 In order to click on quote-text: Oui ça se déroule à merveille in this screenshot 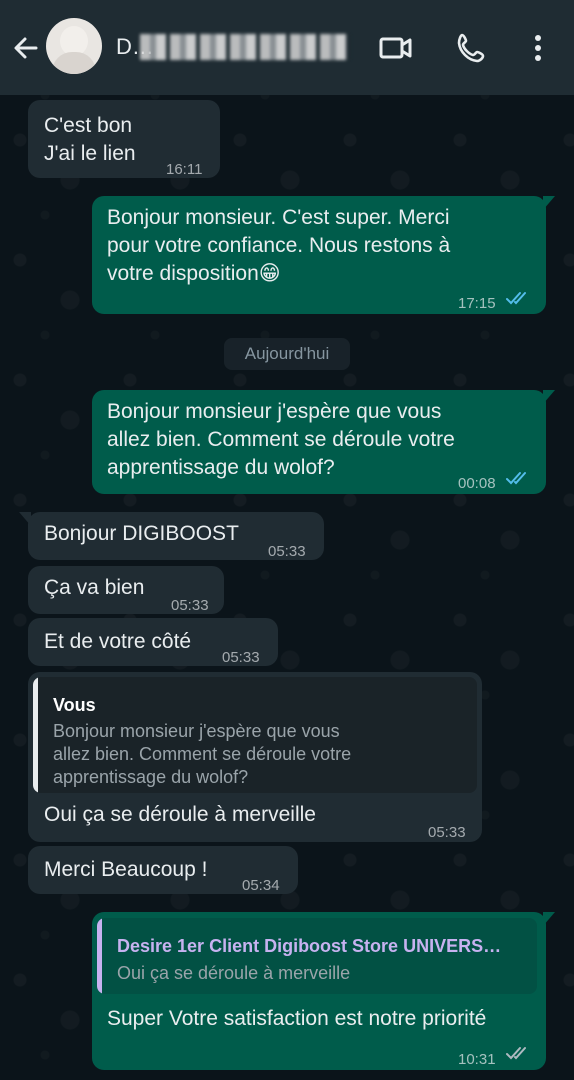, I will do `click(234, 973)`.